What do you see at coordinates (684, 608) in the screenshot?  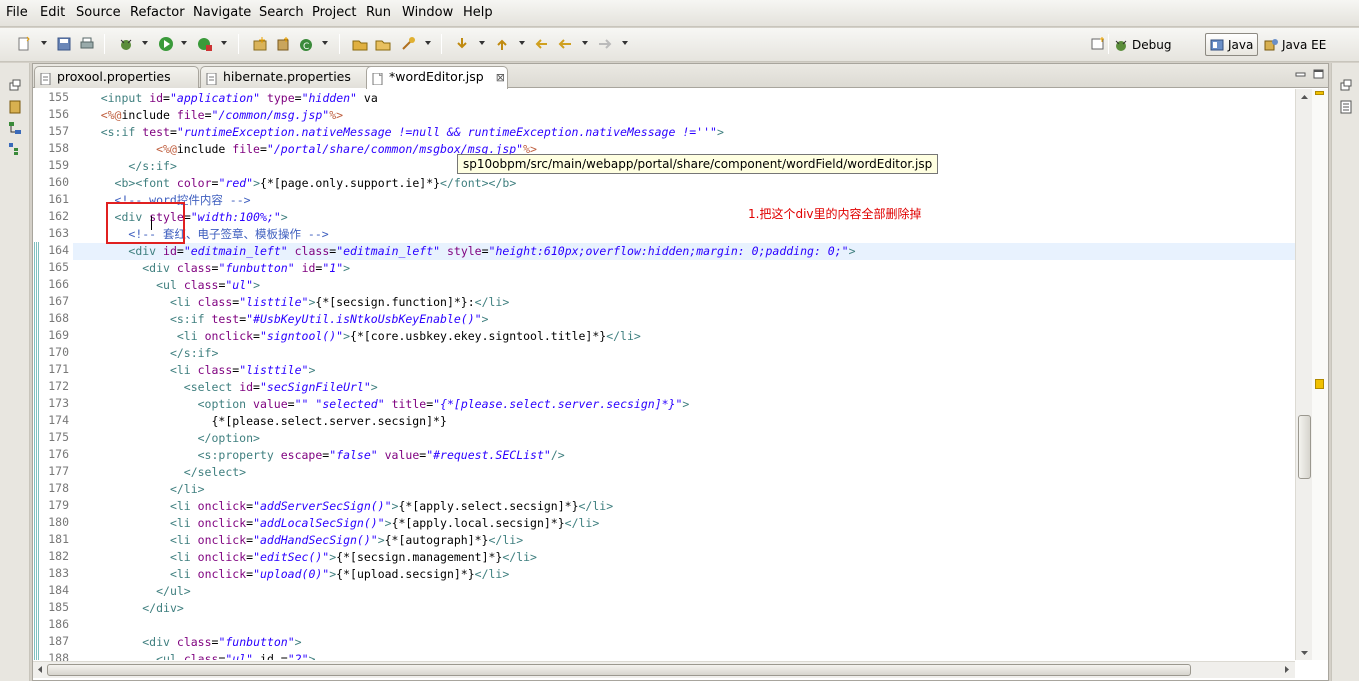 I see `code-line: </div>` at bounding box center [684, 608].